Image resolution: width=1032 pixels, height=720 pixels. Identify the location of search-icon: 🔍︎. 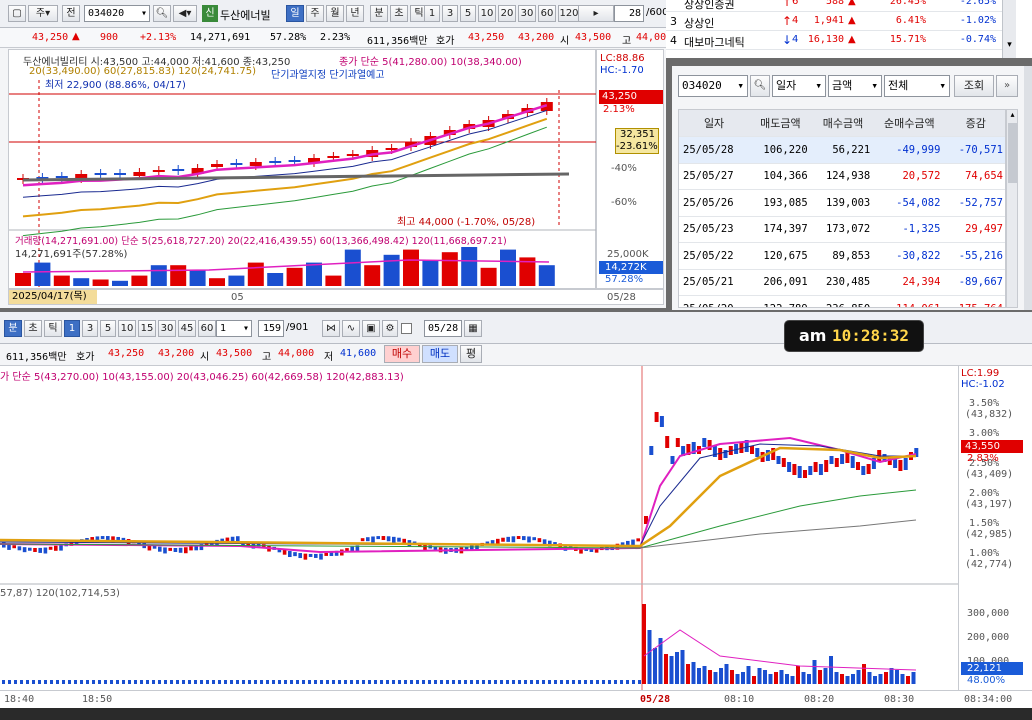
(162, 13).